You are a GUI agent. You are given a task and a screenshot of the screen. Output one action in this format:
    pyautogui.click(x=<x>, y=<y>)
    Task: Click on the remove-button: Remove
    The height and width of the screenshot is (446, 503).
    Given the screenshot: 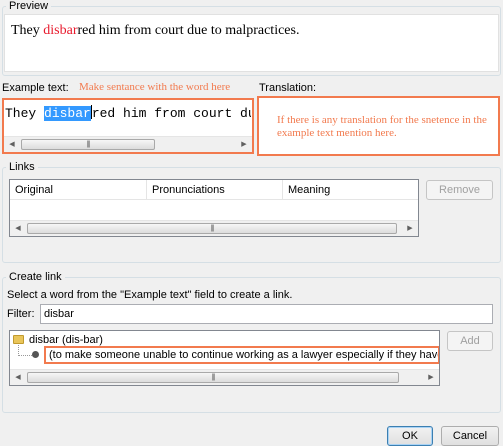 What is the action you would take?
    pyautogui.click(x=459, y=190)
    